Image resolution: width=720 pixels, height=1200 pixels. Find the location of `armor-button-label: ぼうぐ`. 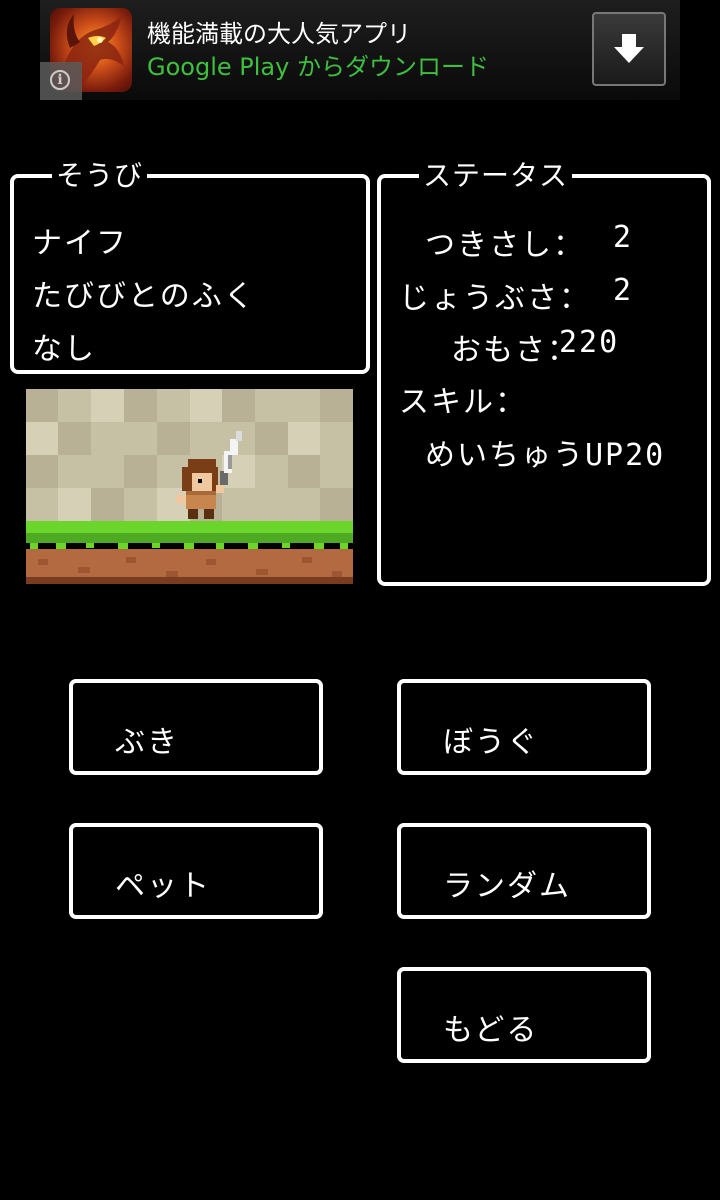

armor-button-label: ぼうぐ is located at coordinates (491, 742).